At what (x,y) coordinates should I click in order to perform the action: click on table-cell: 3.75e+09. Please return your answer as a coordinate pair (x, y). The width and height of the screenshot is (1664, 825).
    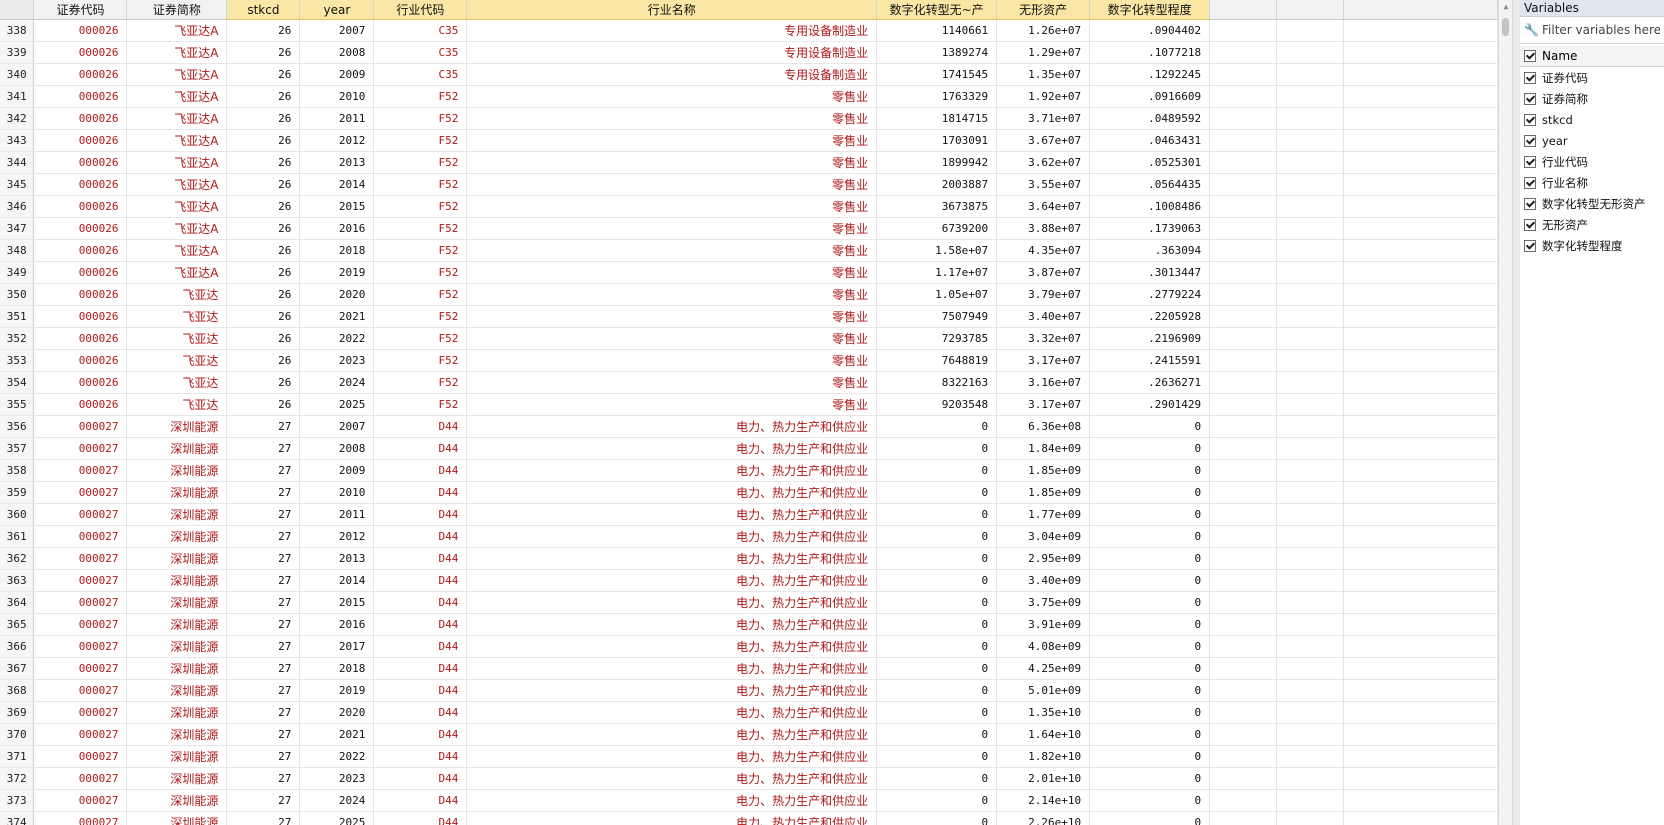
    Looking at the image, I should click on (1043, 602).